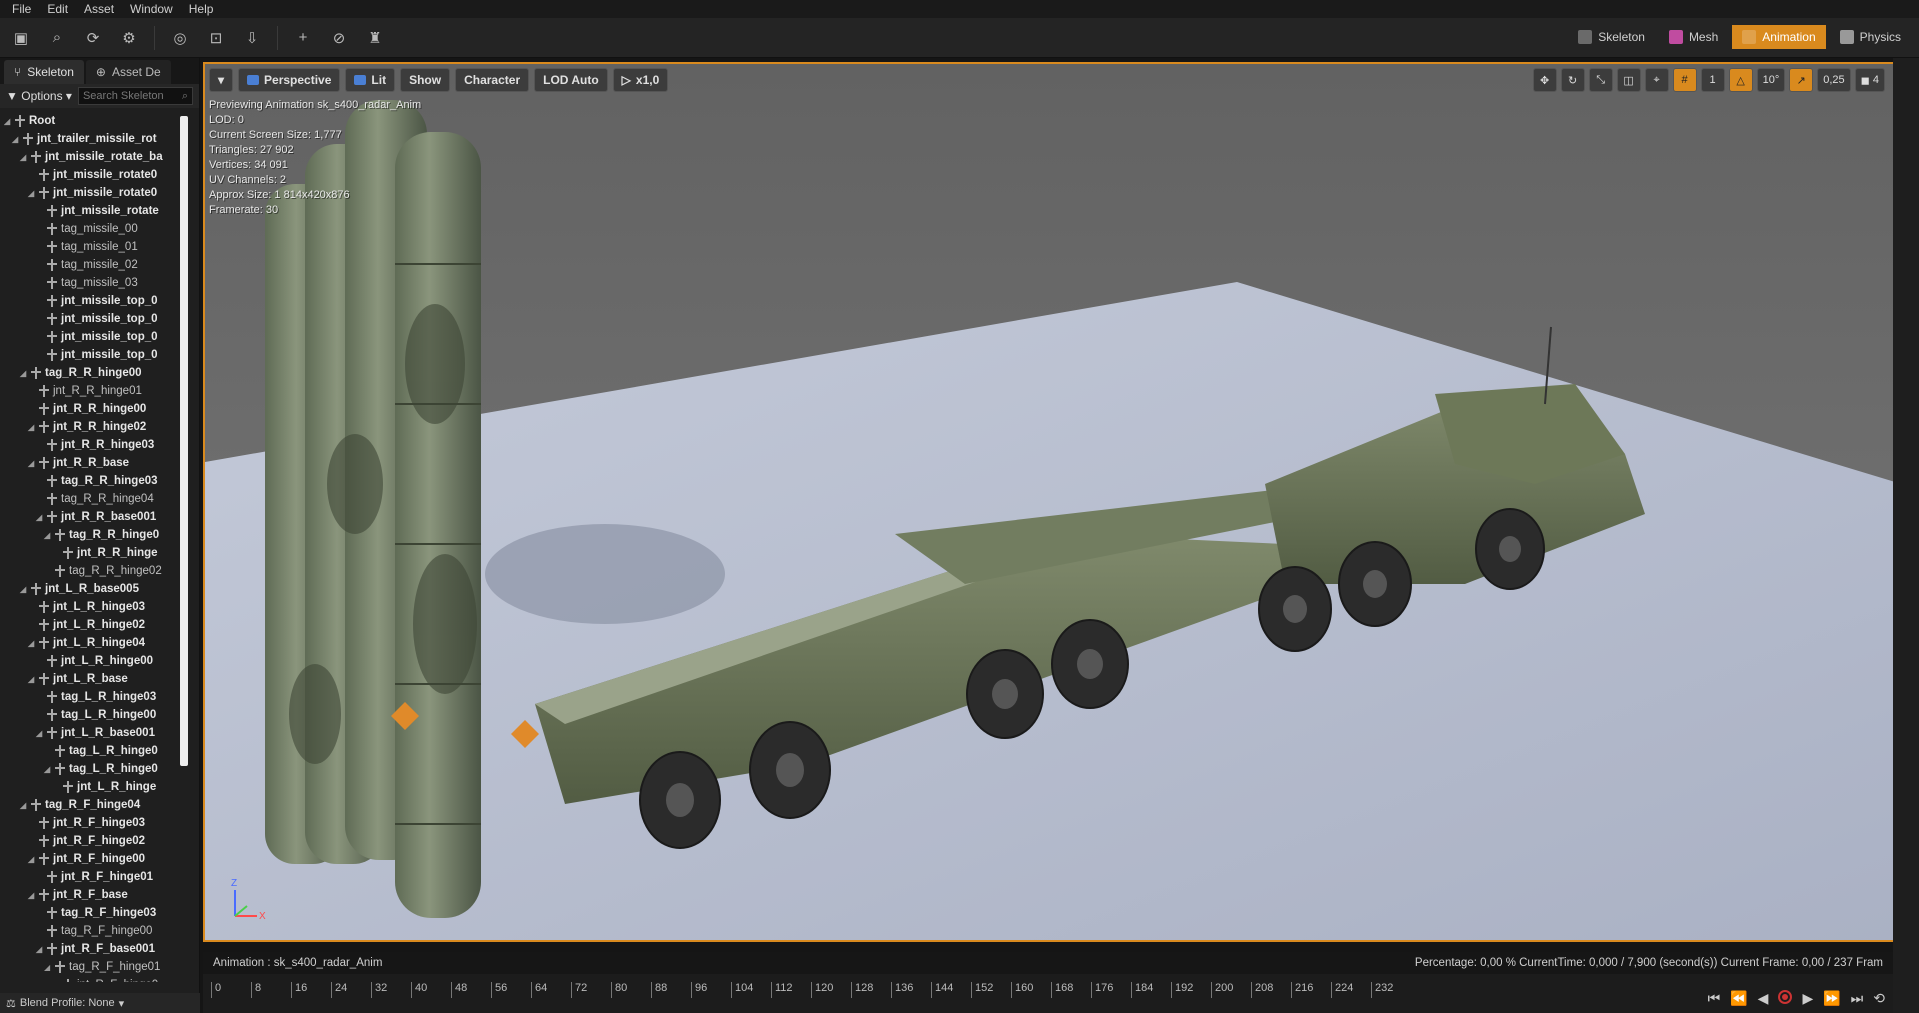 The height and width of the screenshot is (1013, 1919). Describe the element at coordinates (92, 751) in the screenshot. I see `bone-row: tag_L_R_hinge0` at that location.